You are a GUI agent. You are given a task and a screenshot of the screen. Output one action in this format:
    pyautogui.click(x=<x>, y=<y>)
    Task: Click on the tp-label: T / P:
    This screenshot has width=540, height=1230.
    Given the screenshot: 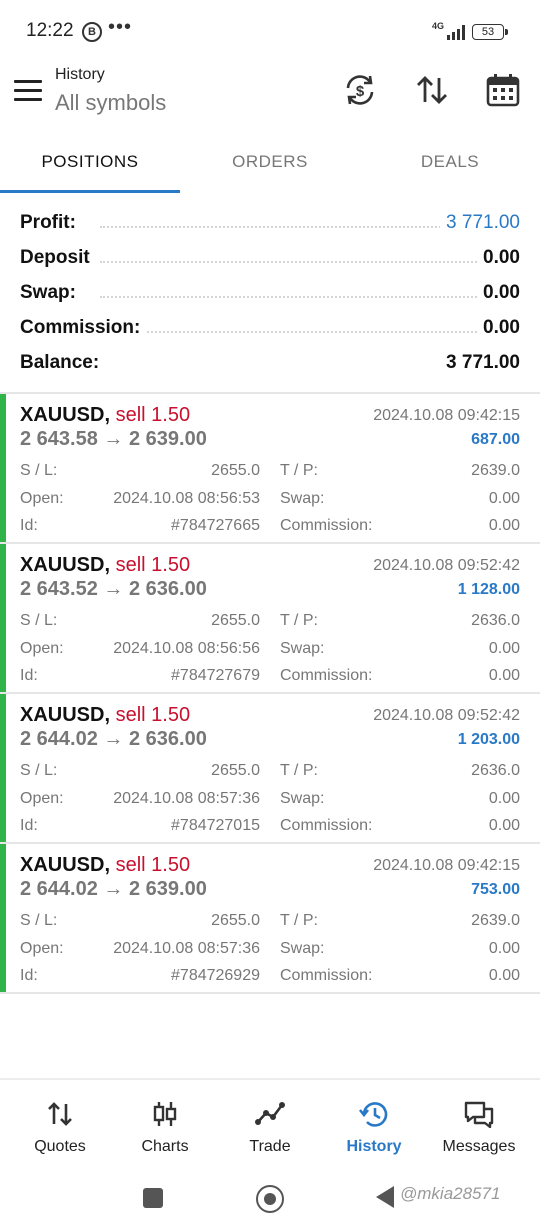 What is the action you would take?
    pyautogui.click(x=299, y=470)
    